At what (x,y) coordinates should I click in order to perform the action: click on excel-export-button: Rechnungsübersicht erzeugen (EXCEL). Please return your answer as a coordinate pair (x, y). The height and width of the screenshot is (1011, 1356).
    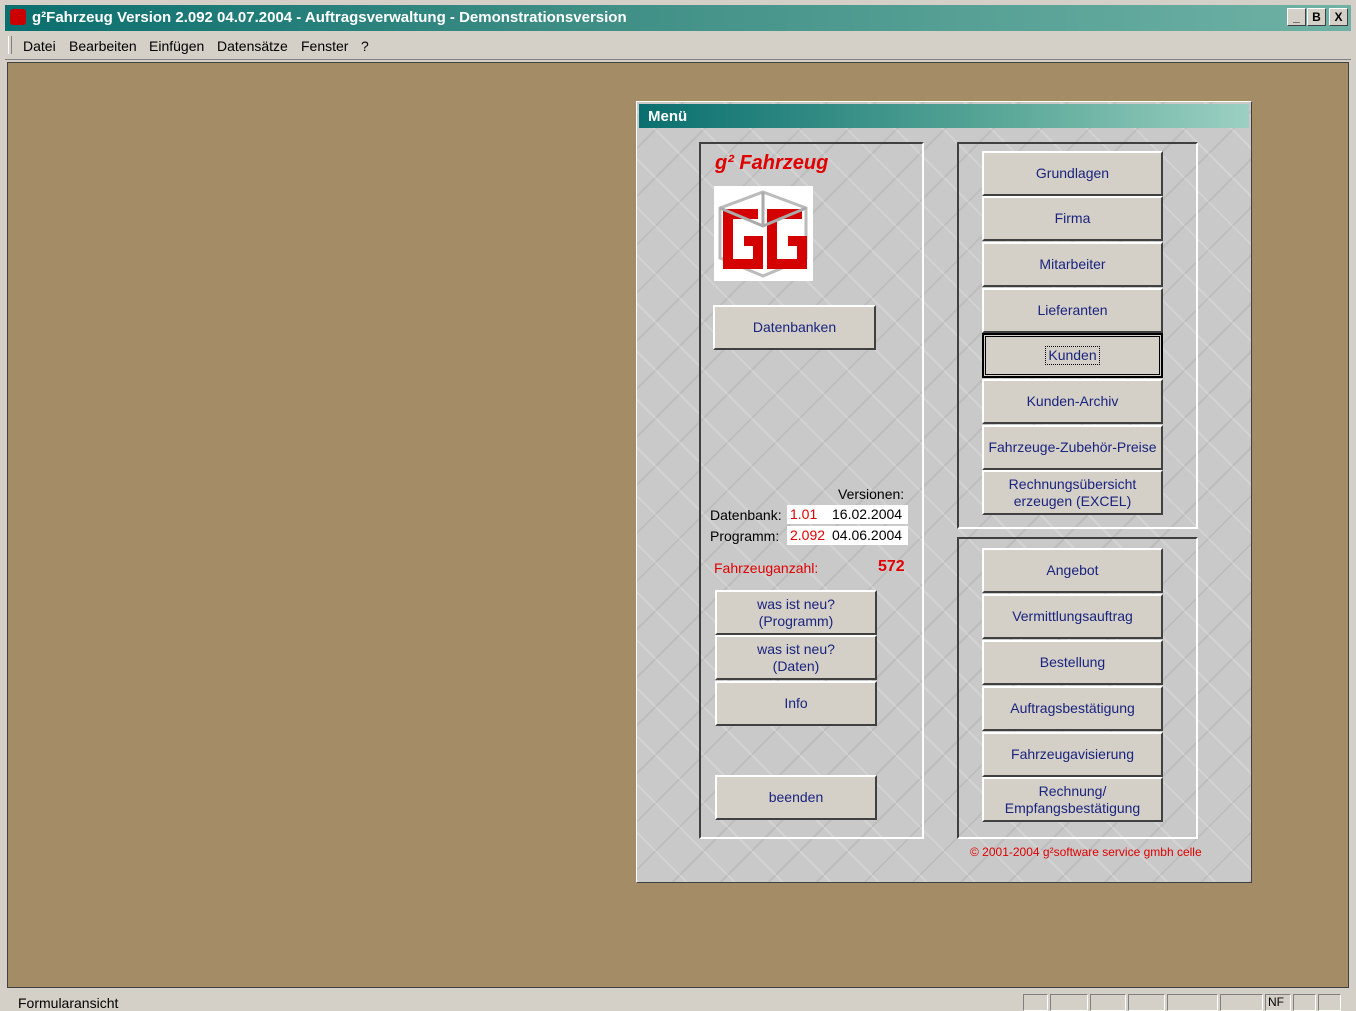
    Looking at the image, I should click on (1072, 492).